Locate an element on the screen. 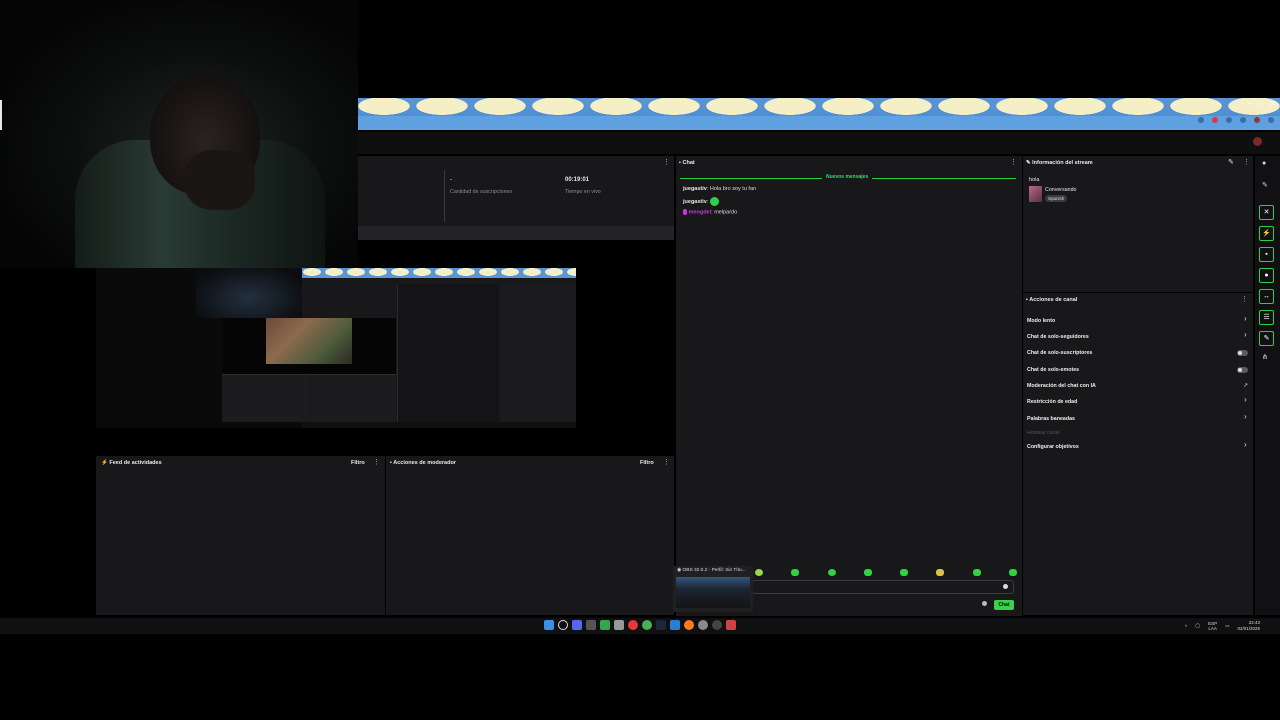  input-language: ESP LAA is located at coordinates (1212, 626).